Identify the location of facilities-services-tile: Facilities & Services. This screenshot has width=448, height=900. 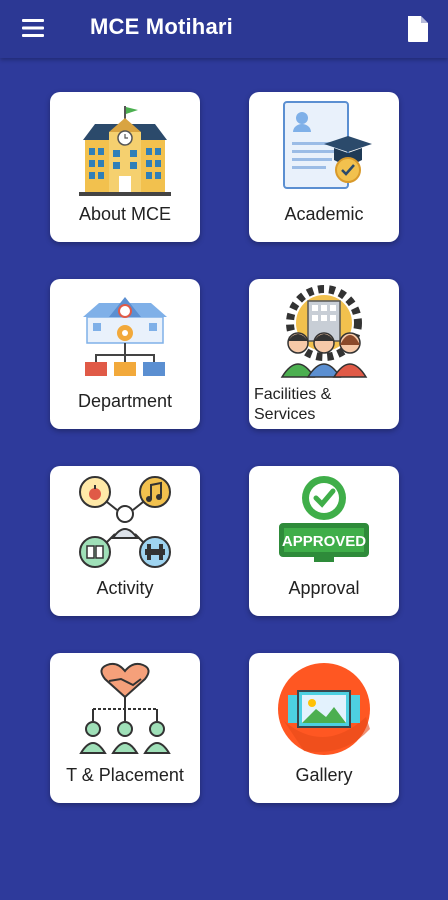
(324, 354).